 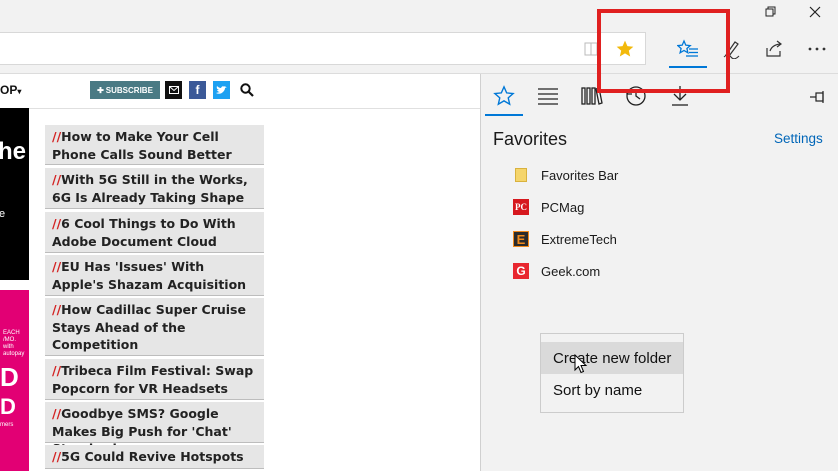 I want to click on subscribe-button: ✚ SUBSCRIBE, so click(x=125, y=90).